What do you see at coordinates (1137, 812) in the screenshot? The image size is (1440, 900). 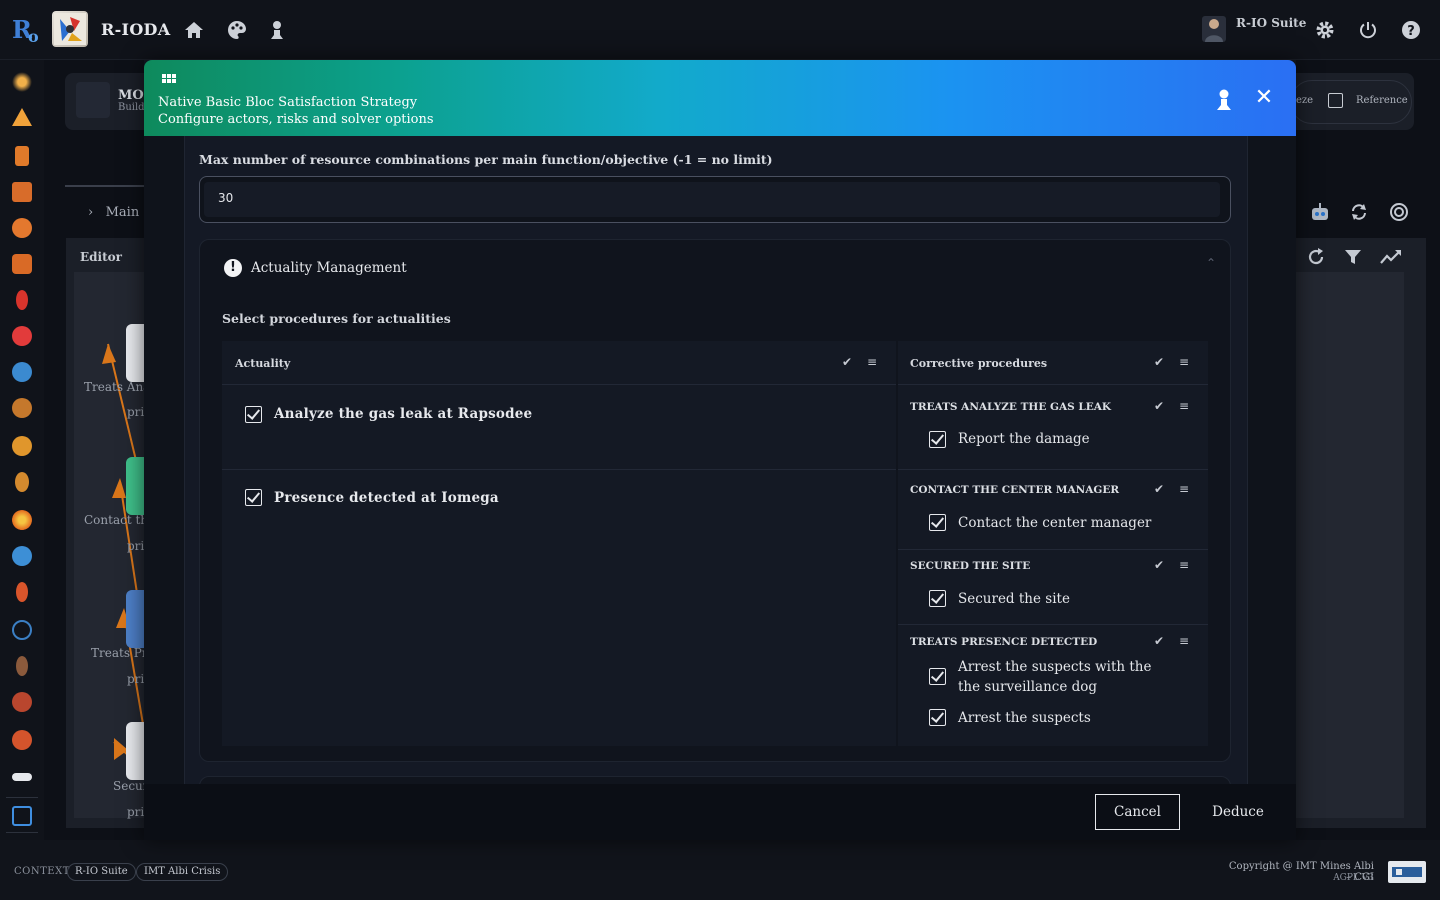 I see `cancel-button: Cancel` at bounding box center [1137, 812].